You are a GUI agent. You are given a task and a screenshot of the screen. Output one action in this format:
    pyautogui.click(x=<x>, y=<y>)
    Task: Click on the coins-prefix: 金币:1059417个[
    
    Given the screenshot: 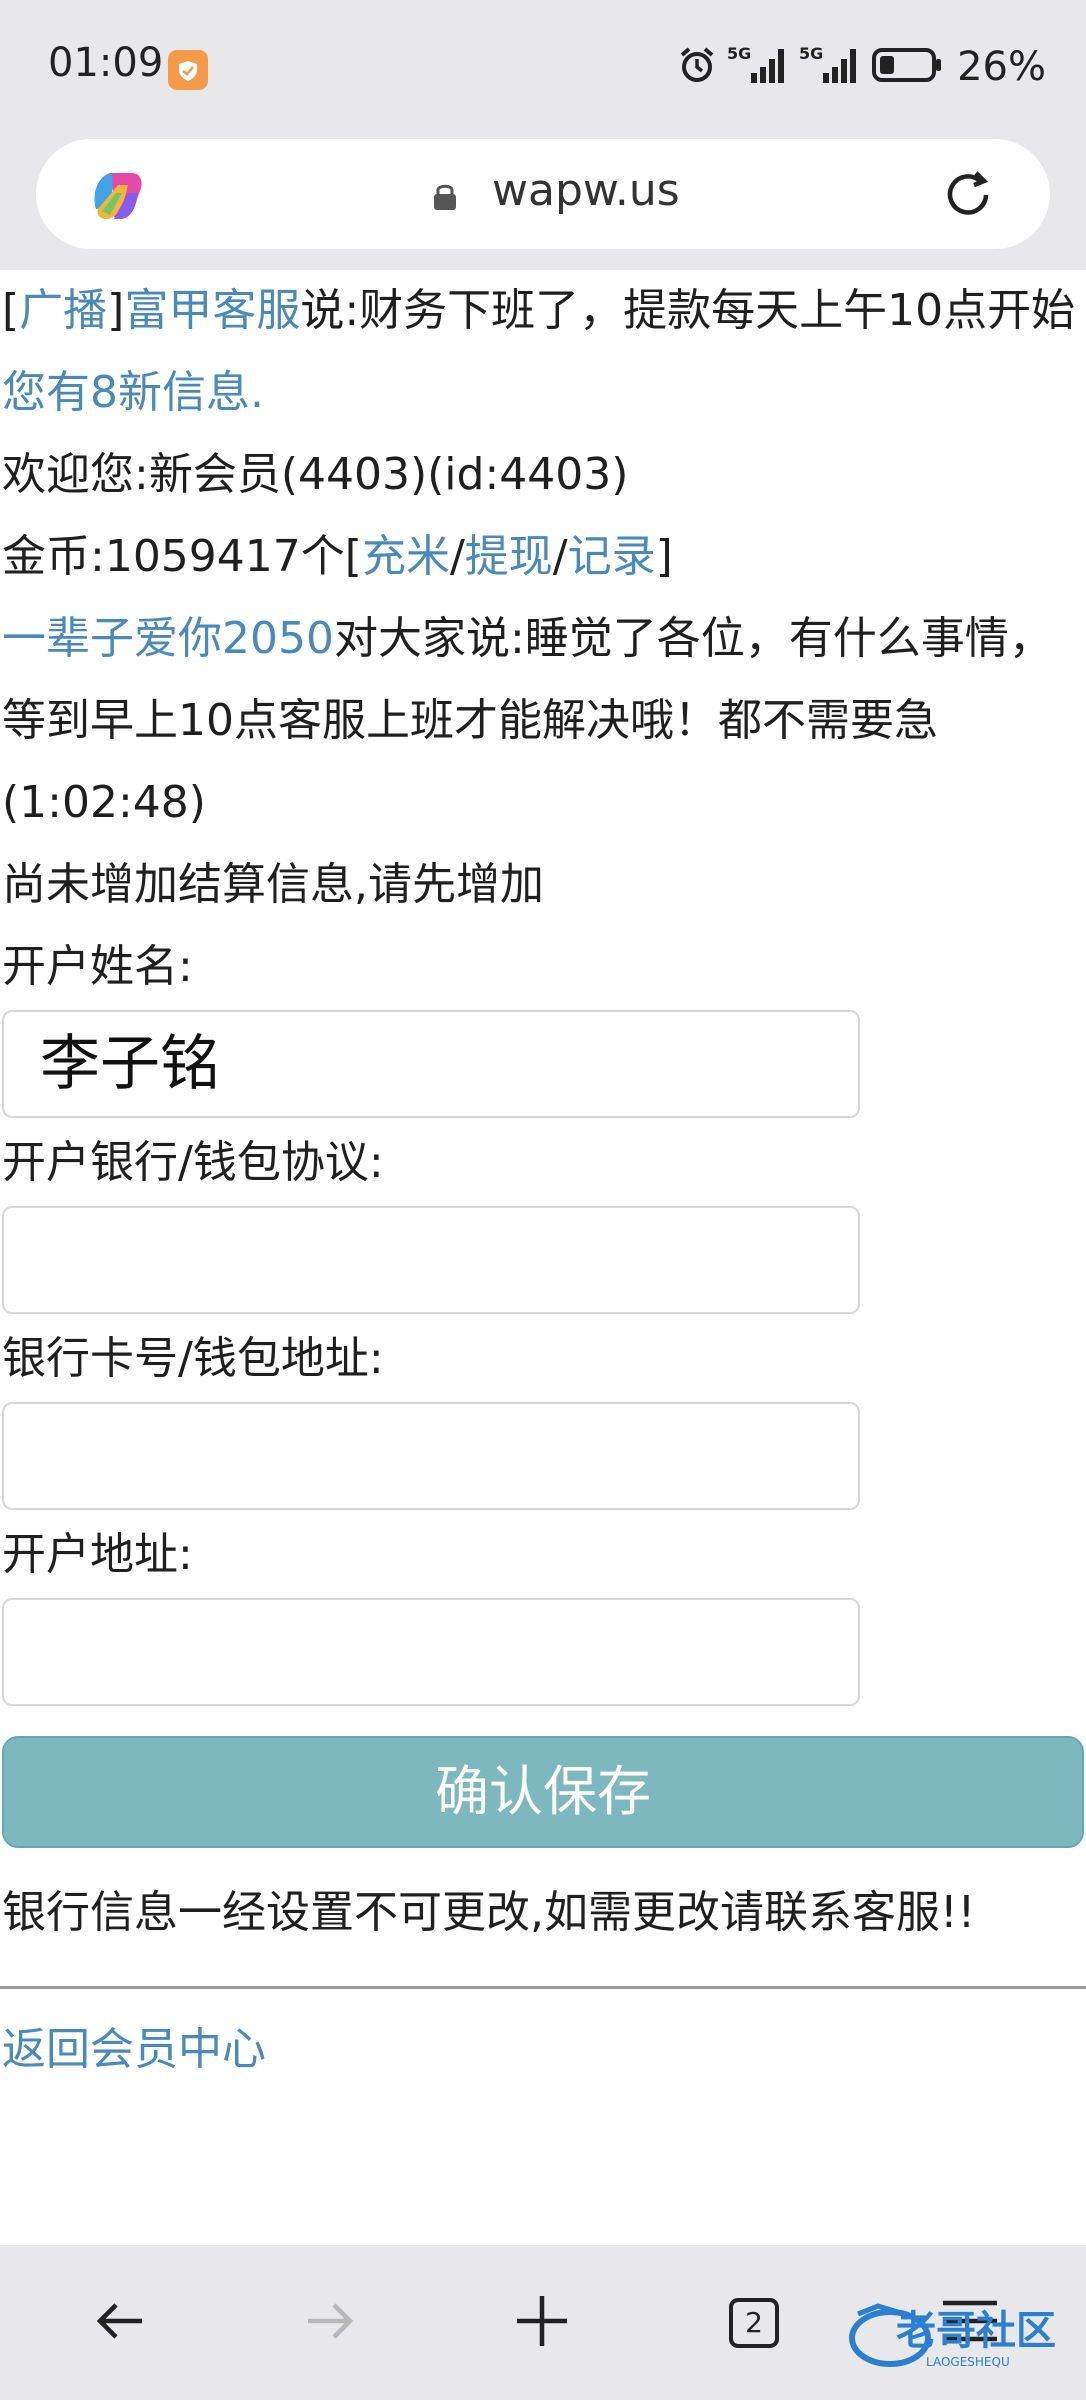 What is the action you would take?
    pyautogui.click(x=182, y=556)
    